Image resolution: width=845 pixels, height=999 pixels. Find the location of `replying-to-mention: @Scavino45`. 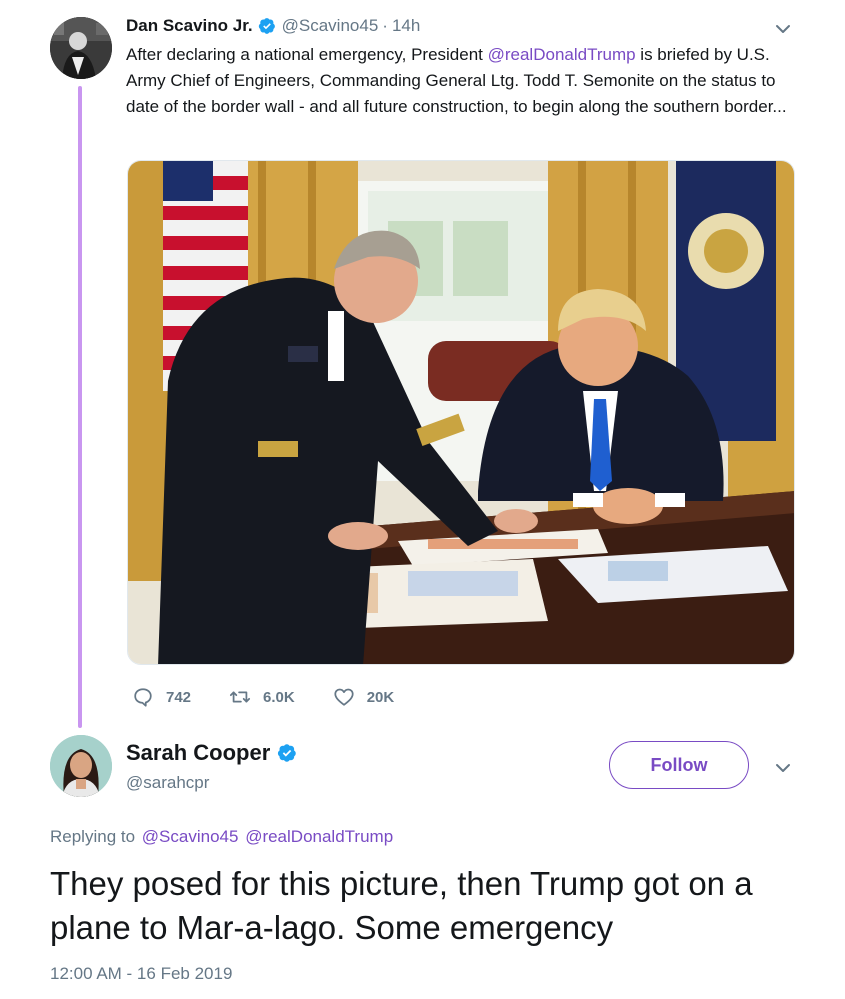

replying-to-mention: @Scavino45 is located at coordinates (190, 836).